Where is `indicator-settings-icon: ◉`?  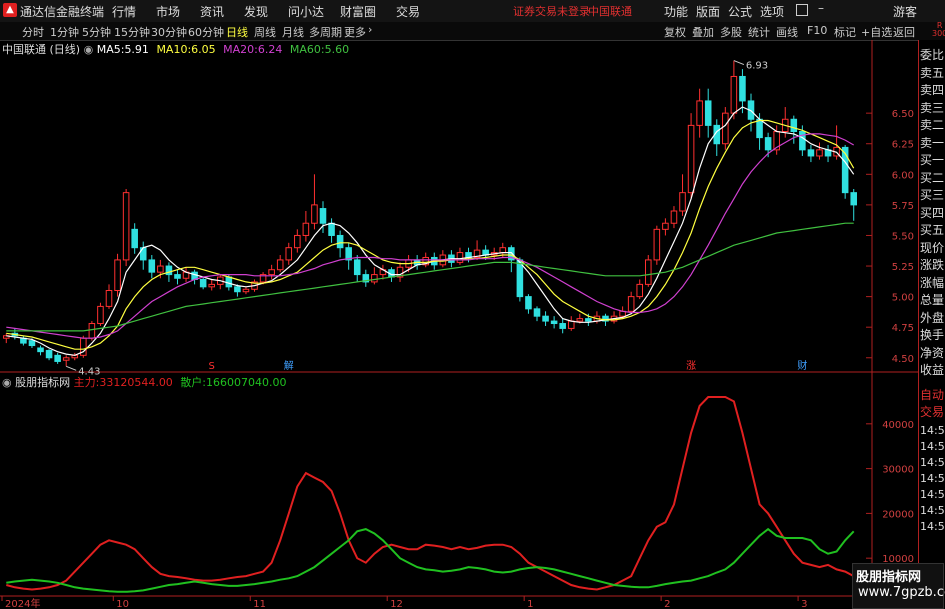 indicator-settings-icon: ◉ is located at coordinates (7, 382).